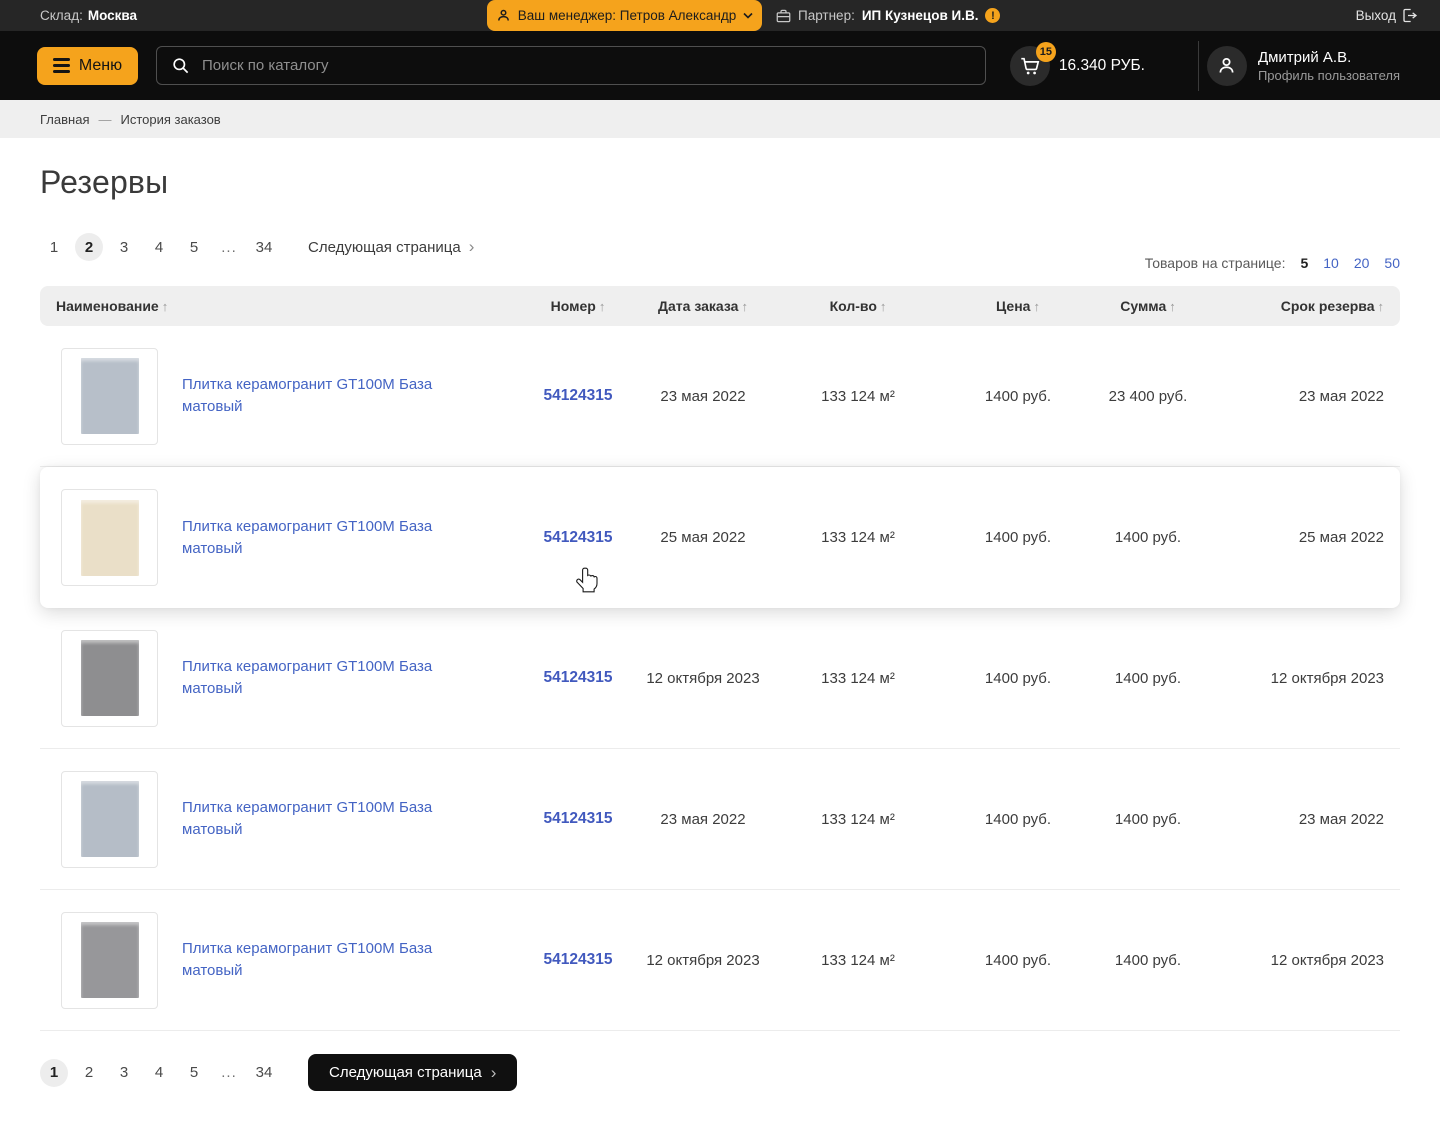  I want to click on reserve-until: 12 октября 2023, so click(1327, 960).